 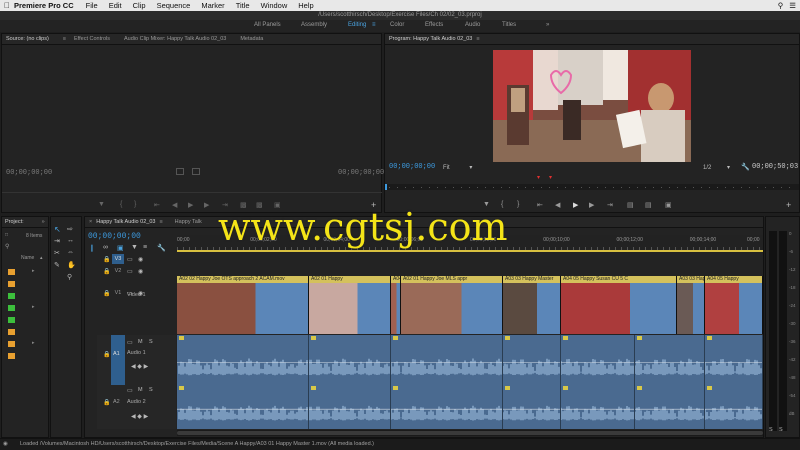 What do you see at coordinates (430, 39) in the screenshot?
I see `tab-program: Program: Happy Talk Audio 02_03` at bounding box center [430, 39].